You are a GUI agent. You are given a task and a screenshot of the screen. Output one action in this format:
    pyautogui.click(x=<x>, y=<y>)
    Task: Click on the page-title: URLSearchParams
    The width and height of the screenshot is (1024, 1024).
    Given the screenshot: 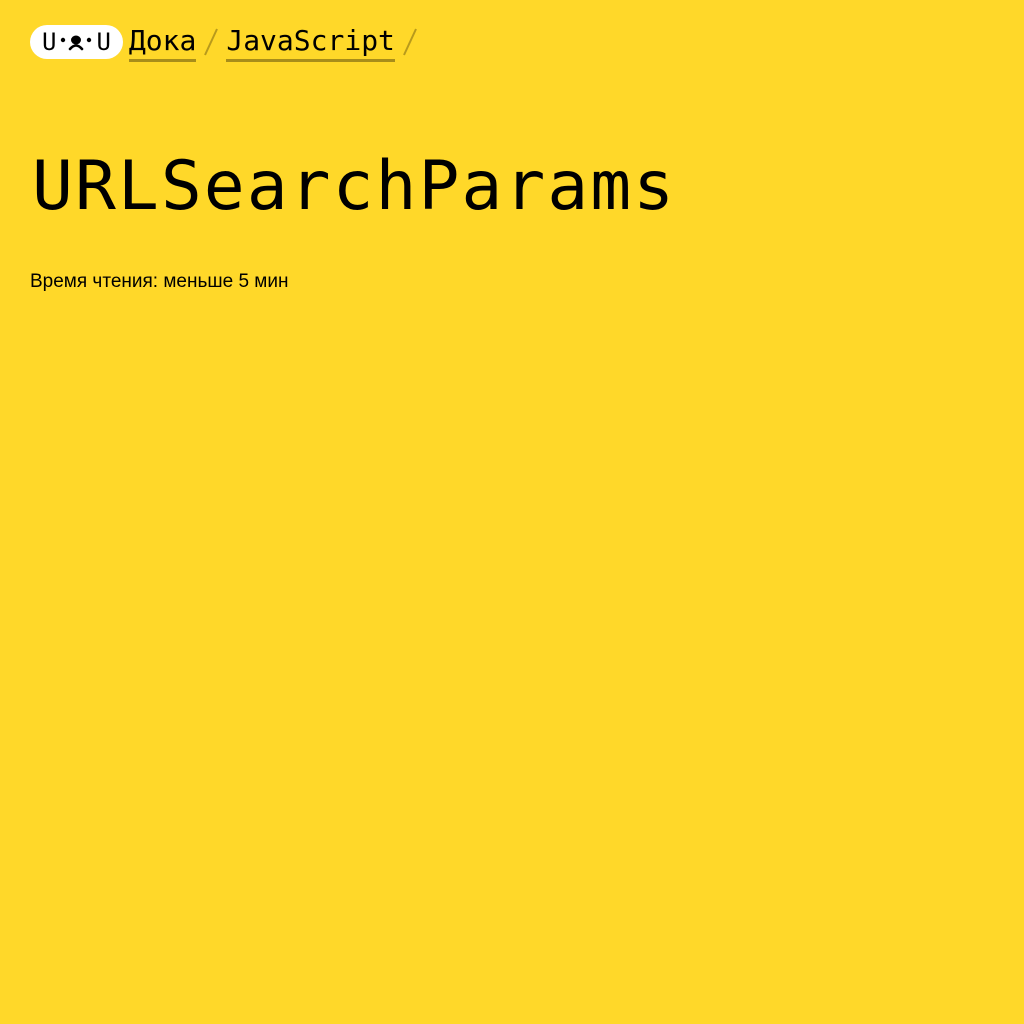 What is the action you would take?
    pyautogui.click(x=354, y=186)
    